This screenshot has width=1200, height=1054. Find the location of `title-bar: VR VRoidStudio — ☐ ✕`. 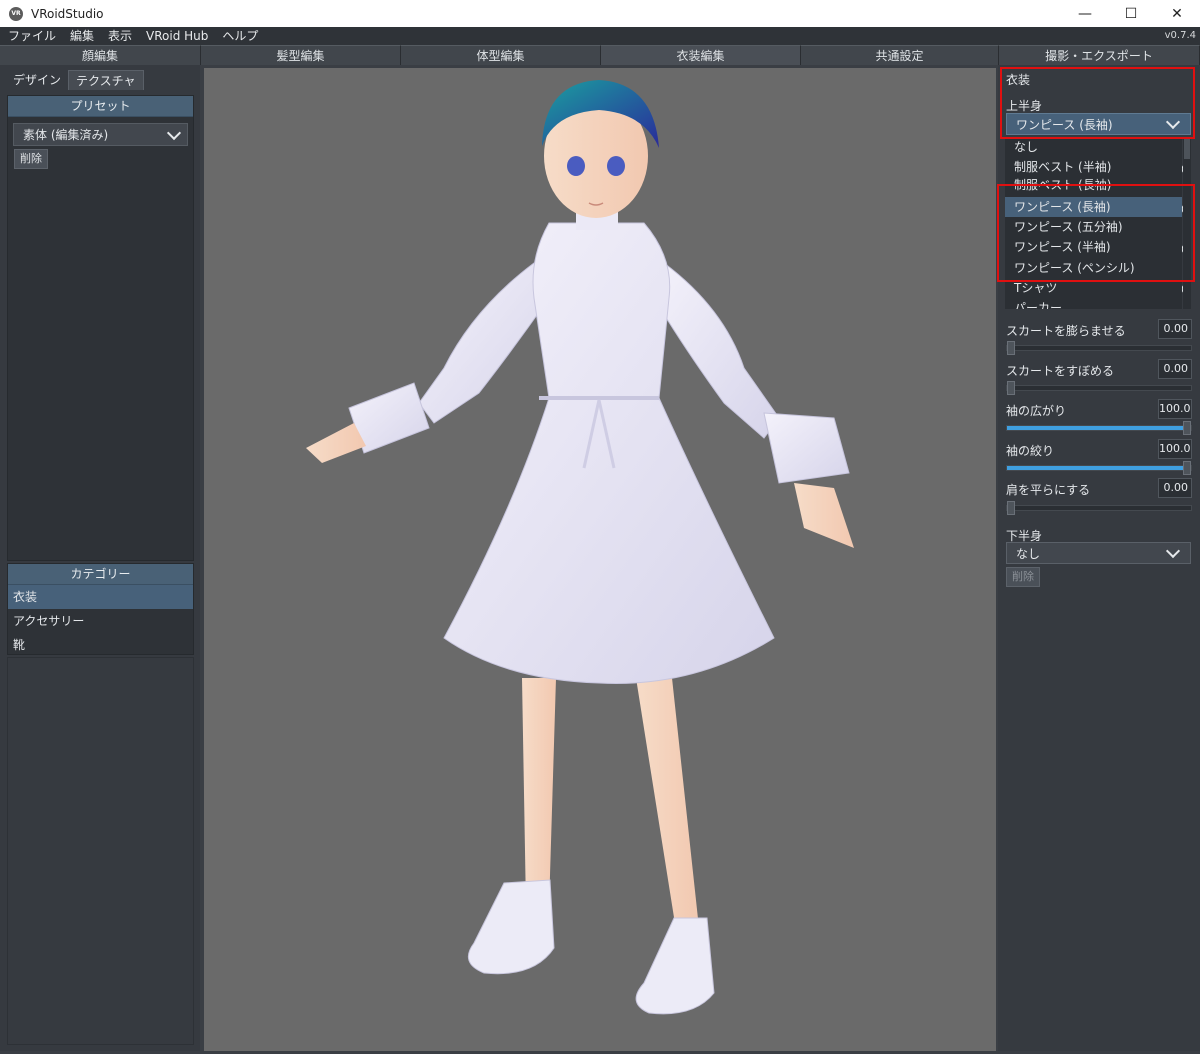

title-bar: VR VRoidStudio — ☐ ✕ is located at coordinates (600, 13).